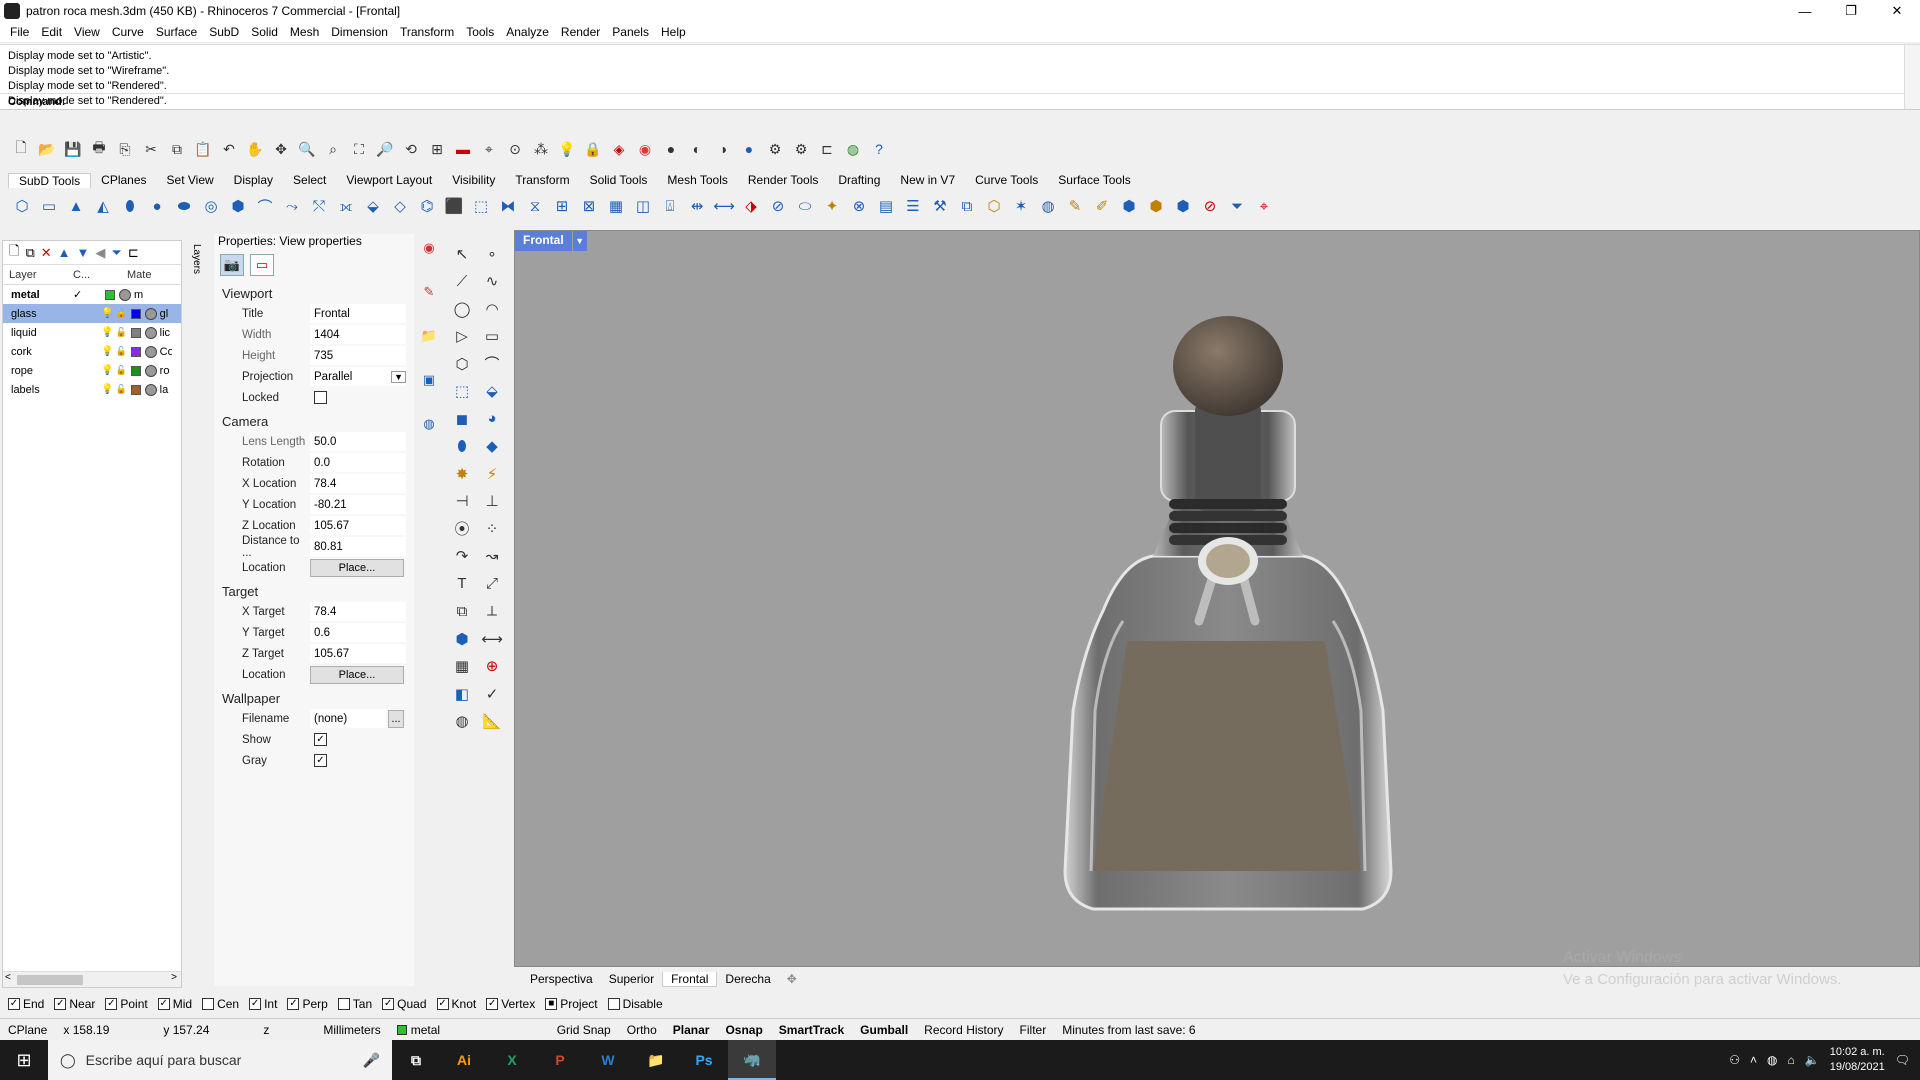 Image resolution: width=1920 pixels, height=1080 pixels. Describe the element at coordinates (264, 32) in the screenshot. I see `menu-solid: Solid` at that location.